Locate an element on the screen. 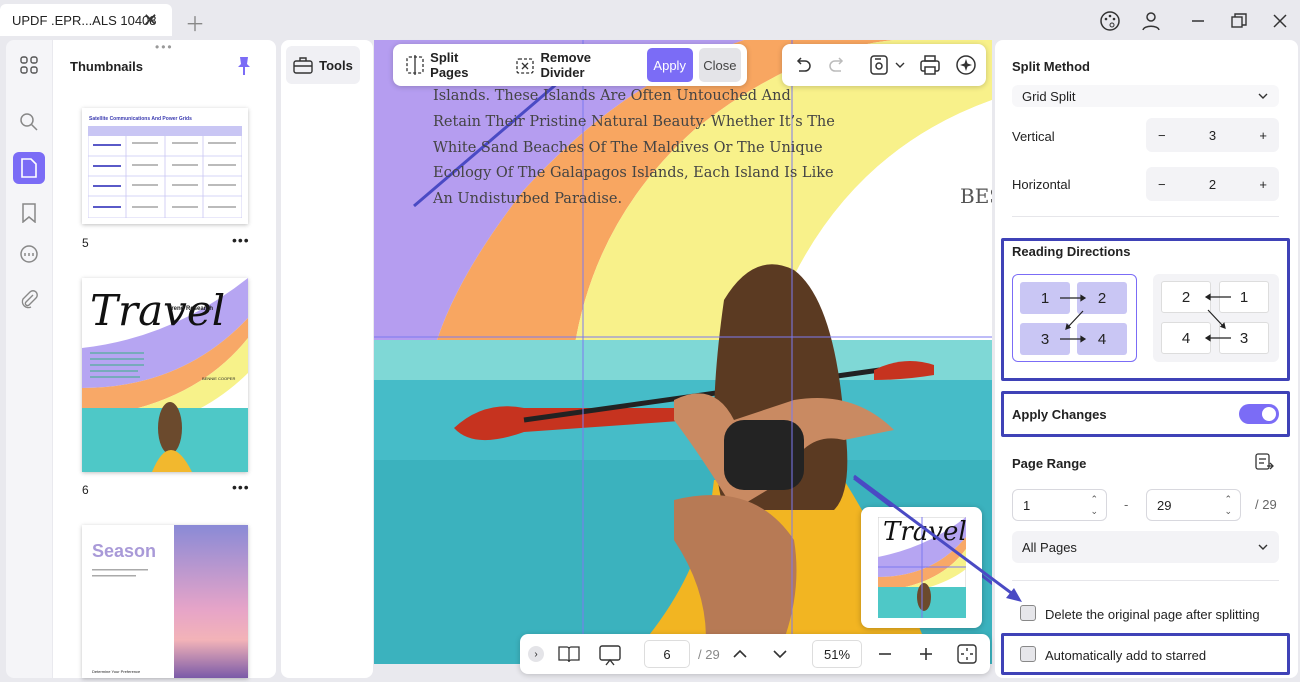 This screenshot has height=682, width=1300. delete-original-label: Delete the original page after splitting is located at coordinates (1152, 614).